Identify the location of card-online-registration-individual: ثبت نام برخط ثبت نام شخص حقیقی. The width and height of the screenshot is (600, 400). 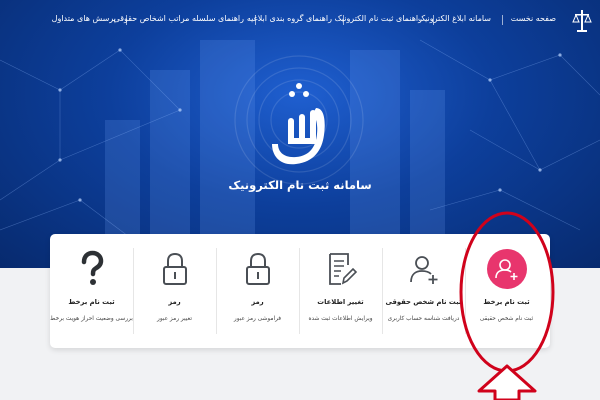
(506, 291).